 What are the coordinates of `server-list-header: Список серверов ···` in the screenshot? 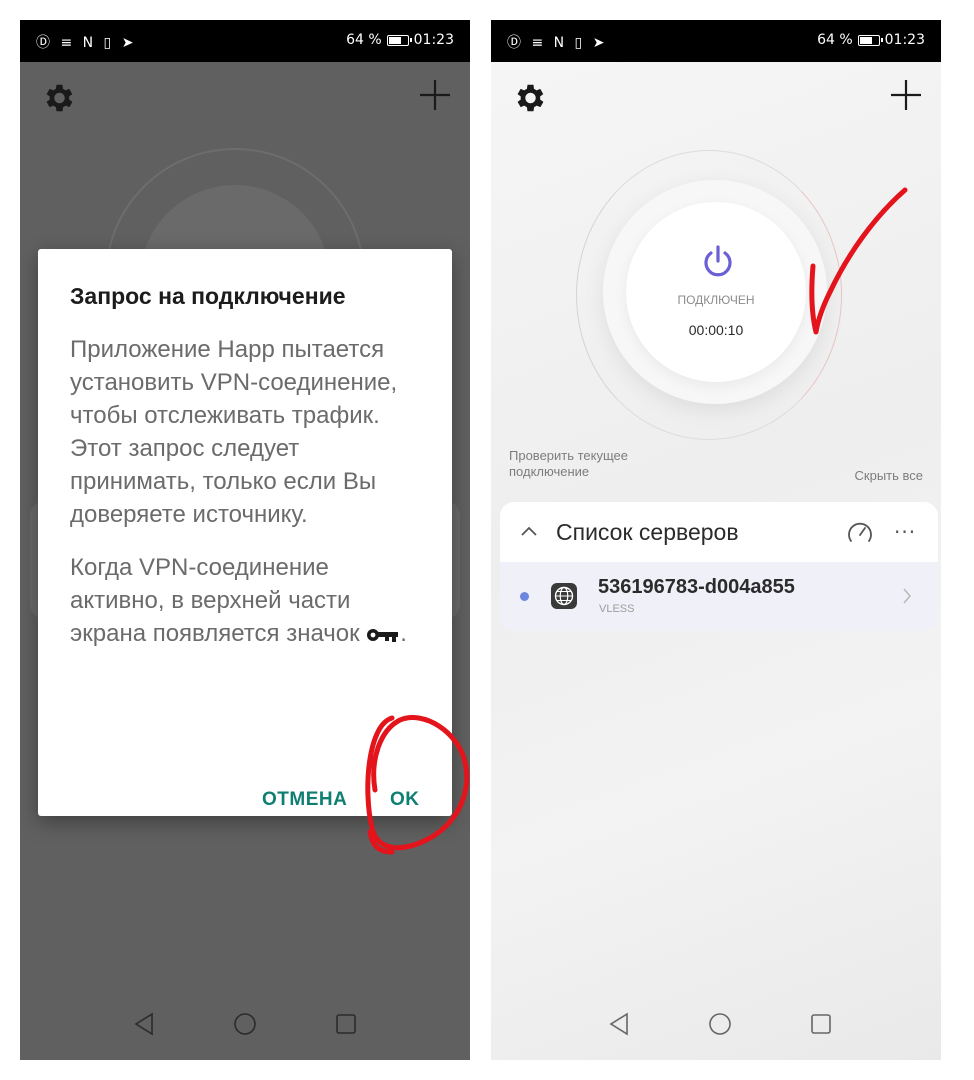 It's located at (719, 532).